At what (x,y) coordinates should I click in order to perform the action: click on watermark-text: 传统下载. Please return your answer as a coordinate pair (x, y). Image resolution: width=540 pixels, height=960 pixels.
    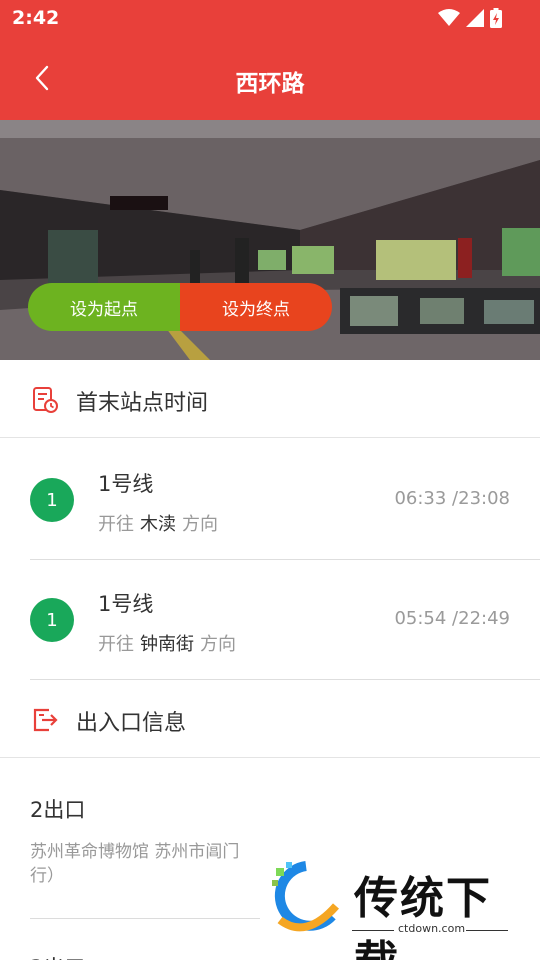
    Looking at the image, I should click on (423, 916).